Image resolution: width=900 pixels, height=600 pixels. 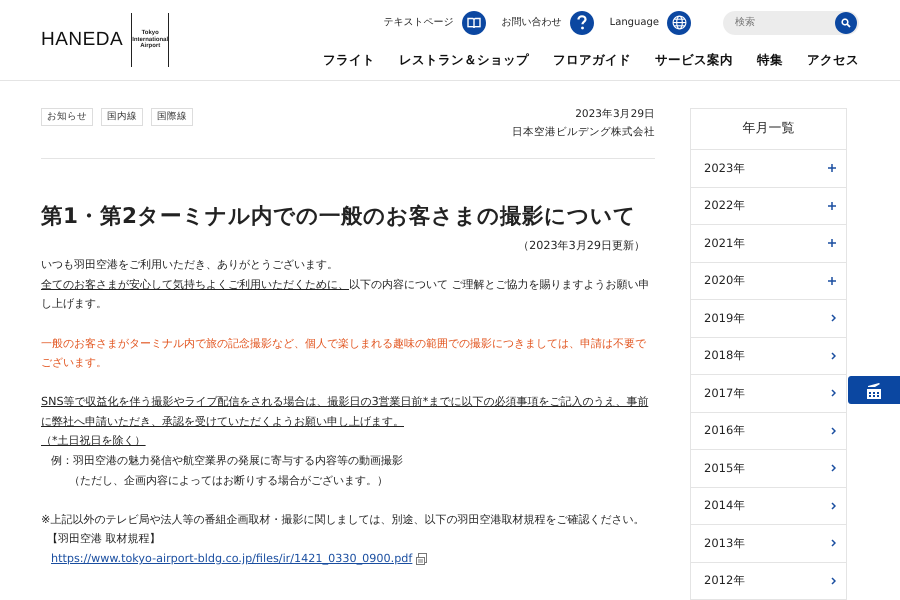 What do you see at coordinates (833, 60) in the screenshot?
I see `nav-link: アクセス` at bounding box center [833, 60].